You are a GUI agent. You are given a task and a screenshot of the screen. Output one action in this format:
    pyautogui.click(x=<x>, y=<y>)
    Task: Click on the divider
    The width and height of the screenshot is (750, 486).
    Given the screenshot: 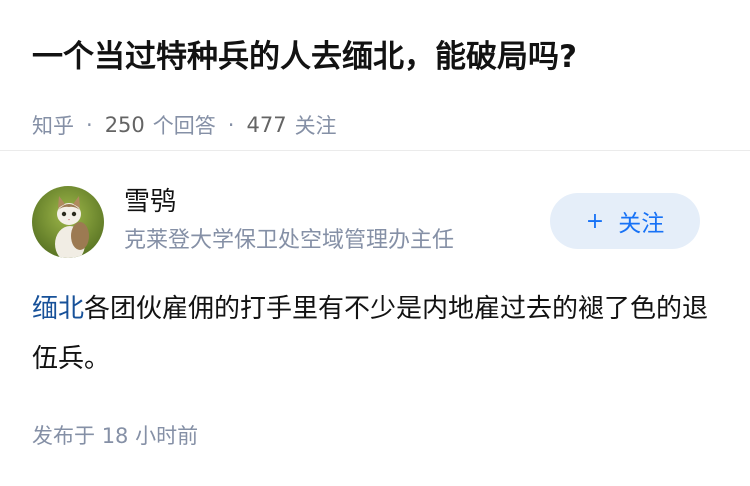 What is the action you would take?
    pyautogui.click(x=375, y=150)
    